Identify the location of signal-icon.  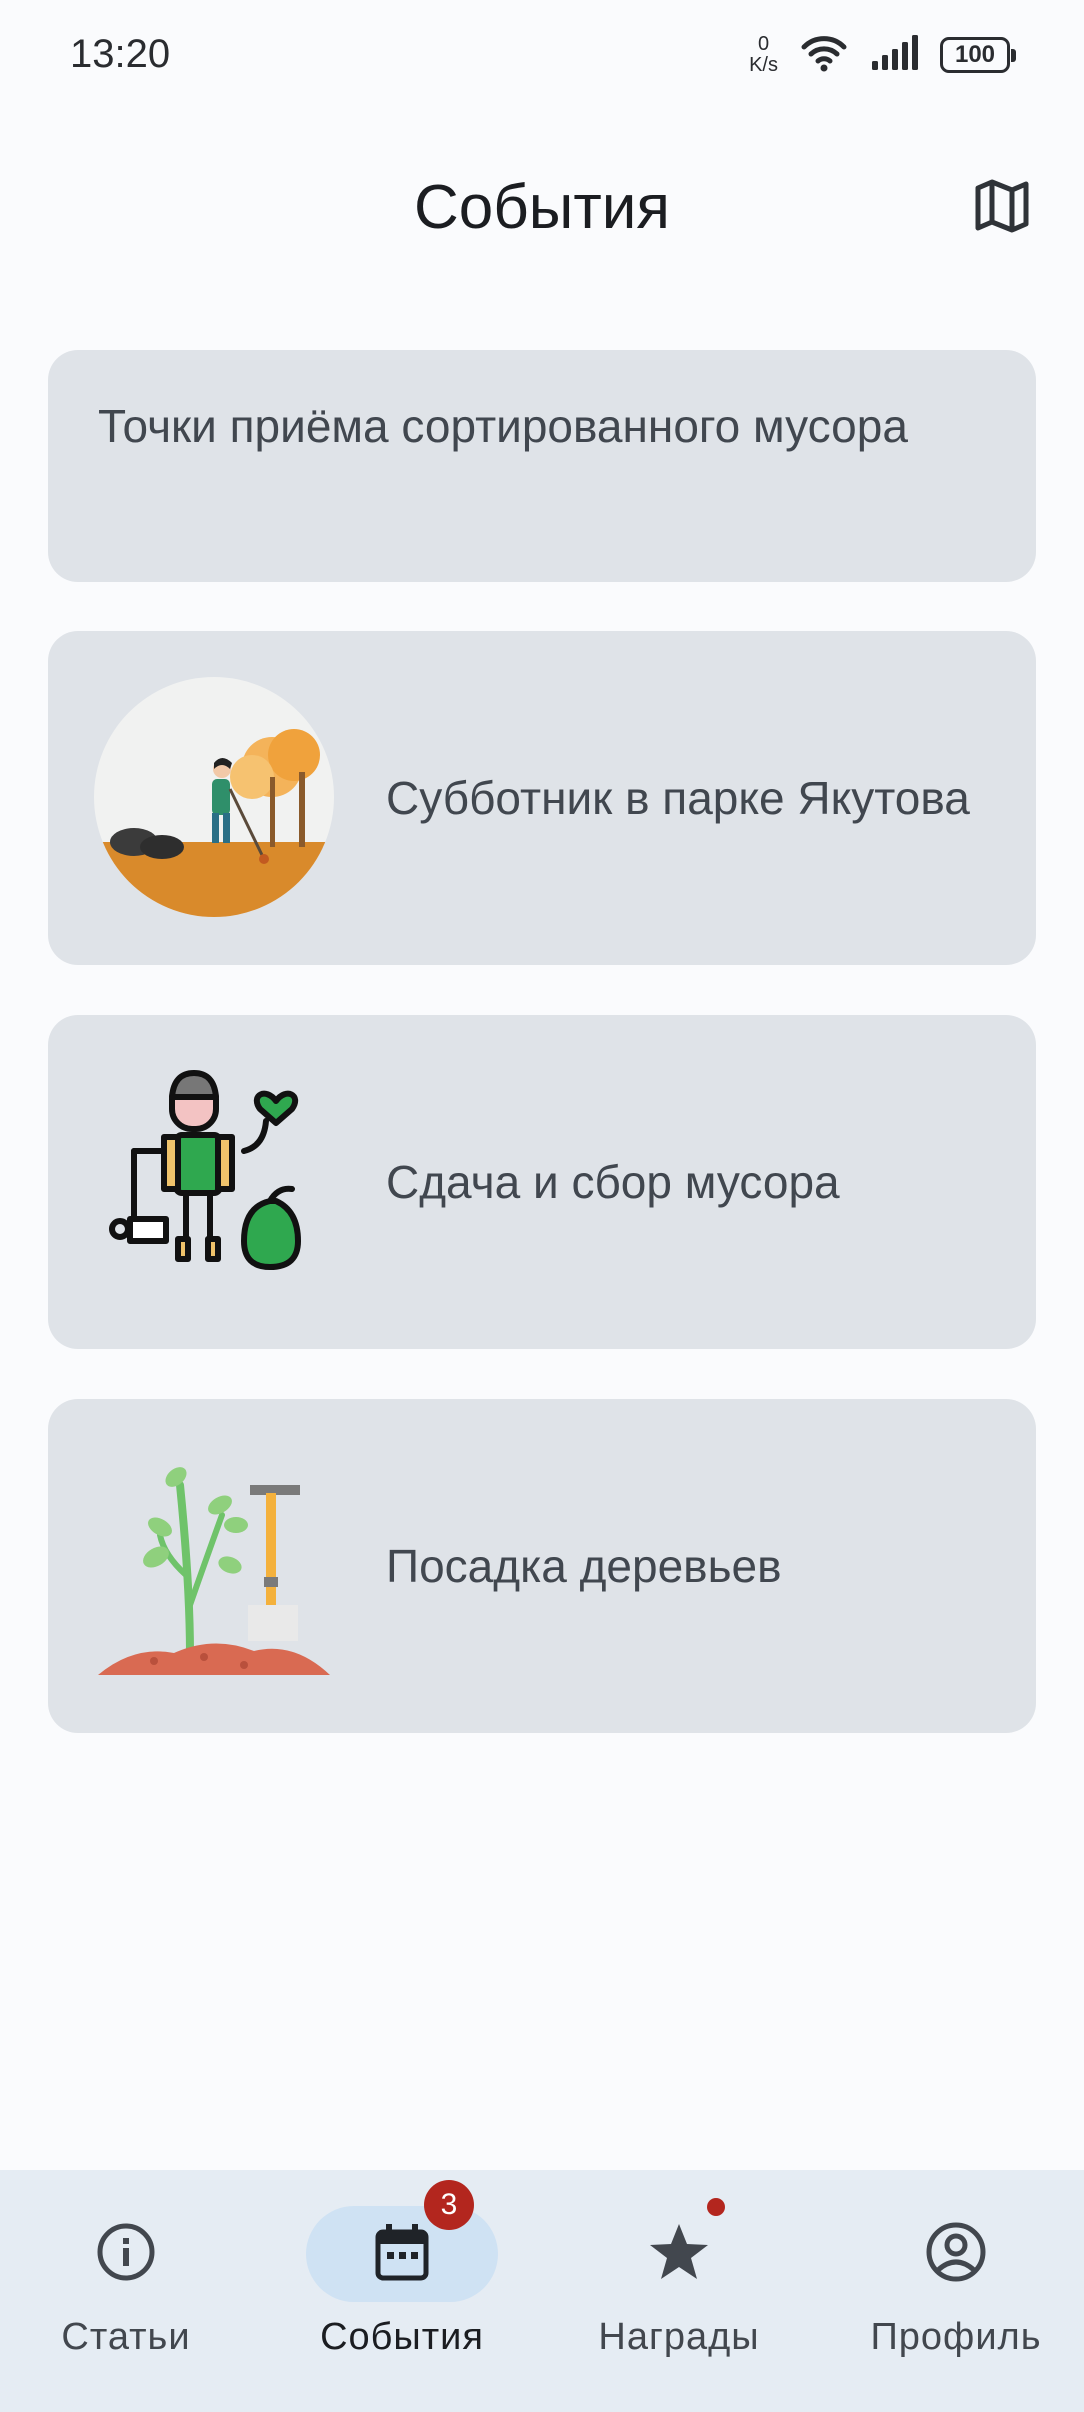
(894, 55).